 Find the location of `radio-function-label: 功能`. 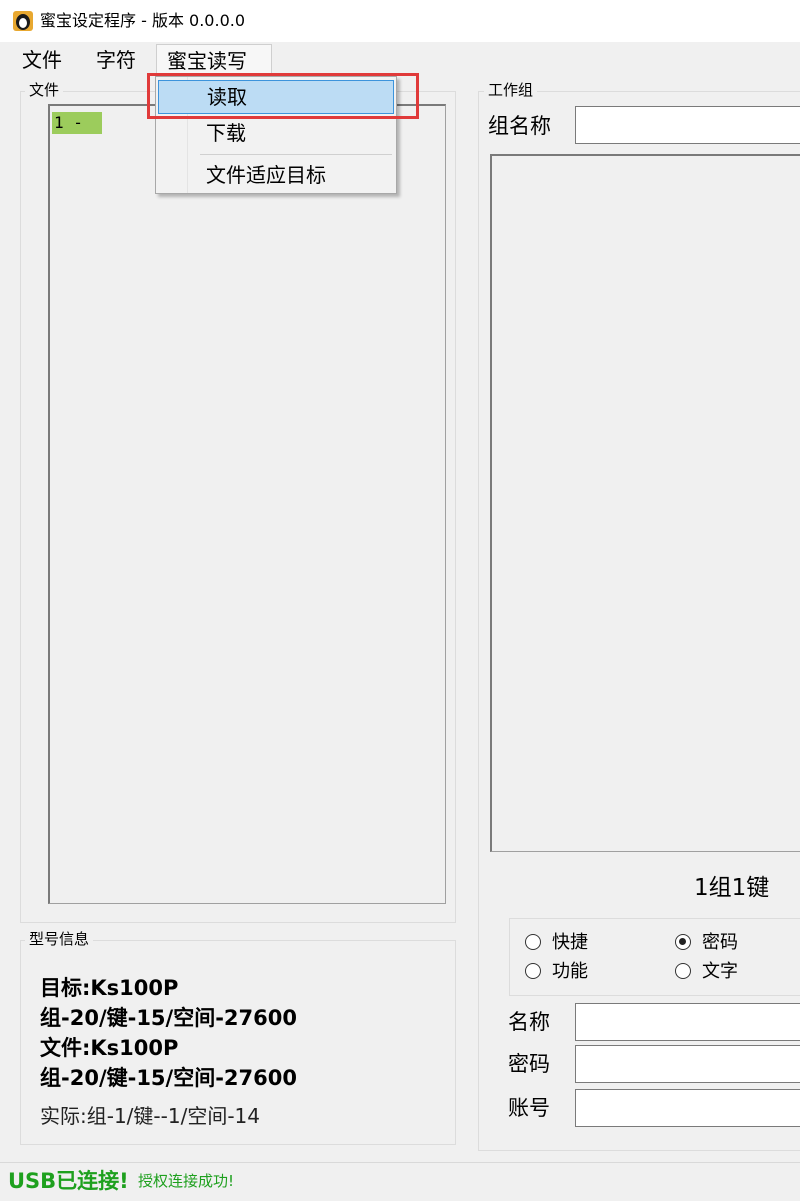

radio-function-label: 功能 is located at coordinates (570, 971).